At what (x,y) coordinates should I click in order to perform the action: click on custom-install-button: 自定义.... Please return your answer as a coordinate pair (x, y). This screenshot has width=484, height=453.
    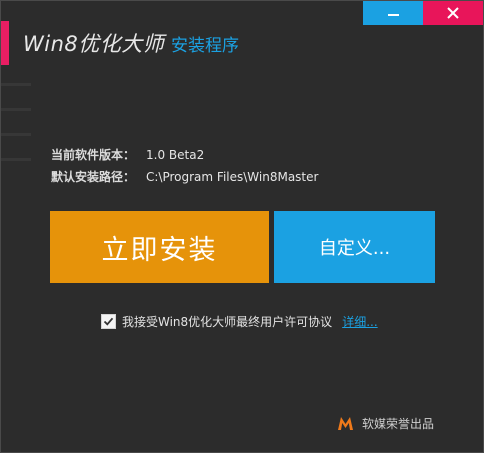
    Looking at the image, I should click on (354, 247).